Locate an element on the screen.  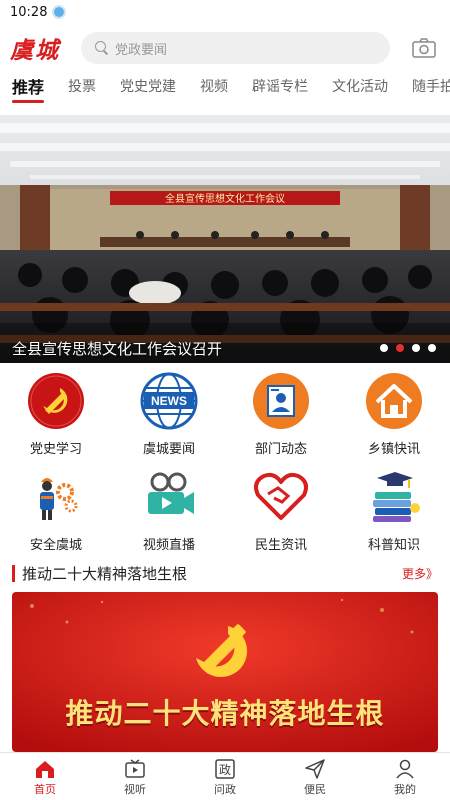
camera-icon is located at coordinates (424, 48).